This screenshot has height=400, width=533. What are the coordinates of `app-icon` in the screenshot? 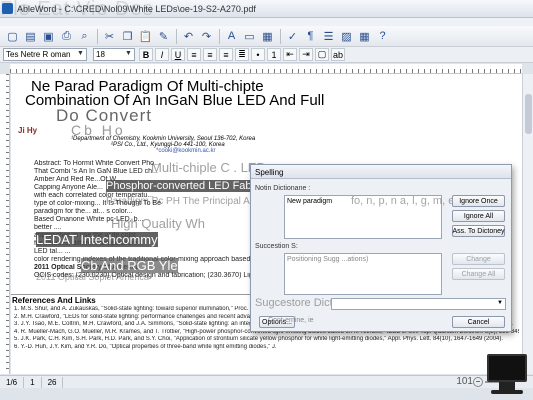 It's located at (7, 8).